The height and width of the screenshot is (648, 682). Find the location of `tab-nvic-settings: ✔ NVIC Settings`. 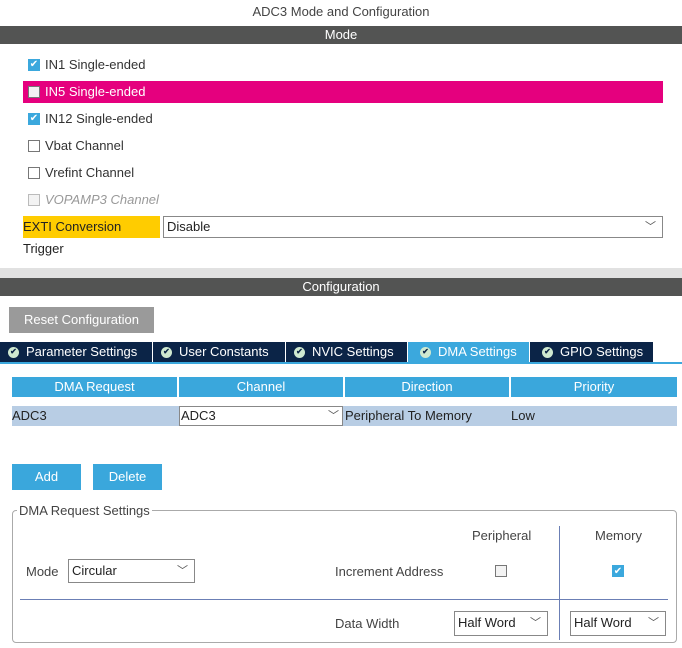

tab-nvic-settings: ✔ NVIC Settings is located at coordinates (347, 352).